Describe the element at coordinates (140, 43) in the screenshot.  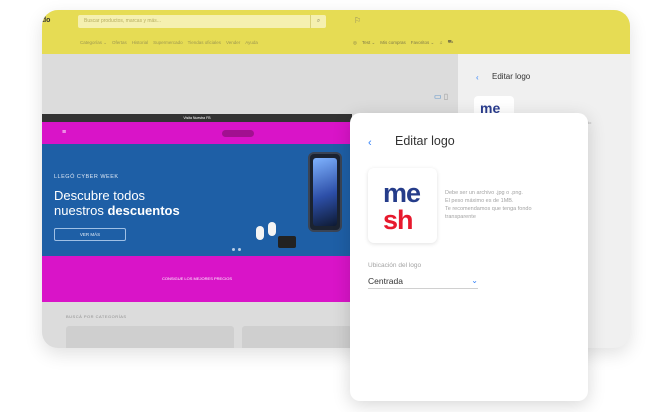
I see `nav-history: Historial` at that location.